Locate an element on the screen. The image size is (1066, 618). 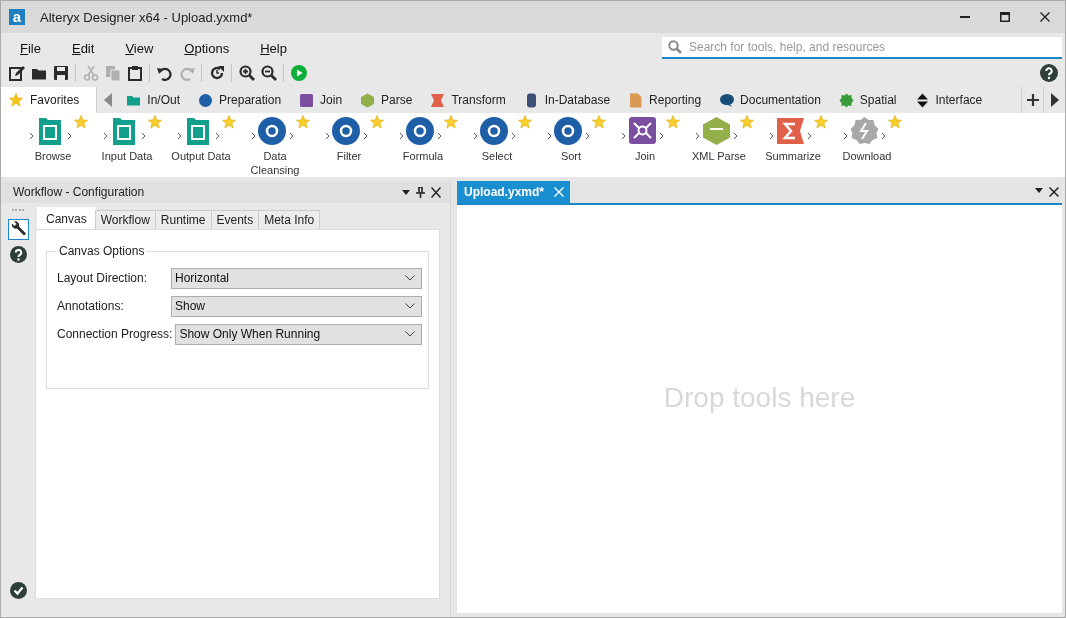
tool-button: XML Parse is located at coordinates (719, 139).